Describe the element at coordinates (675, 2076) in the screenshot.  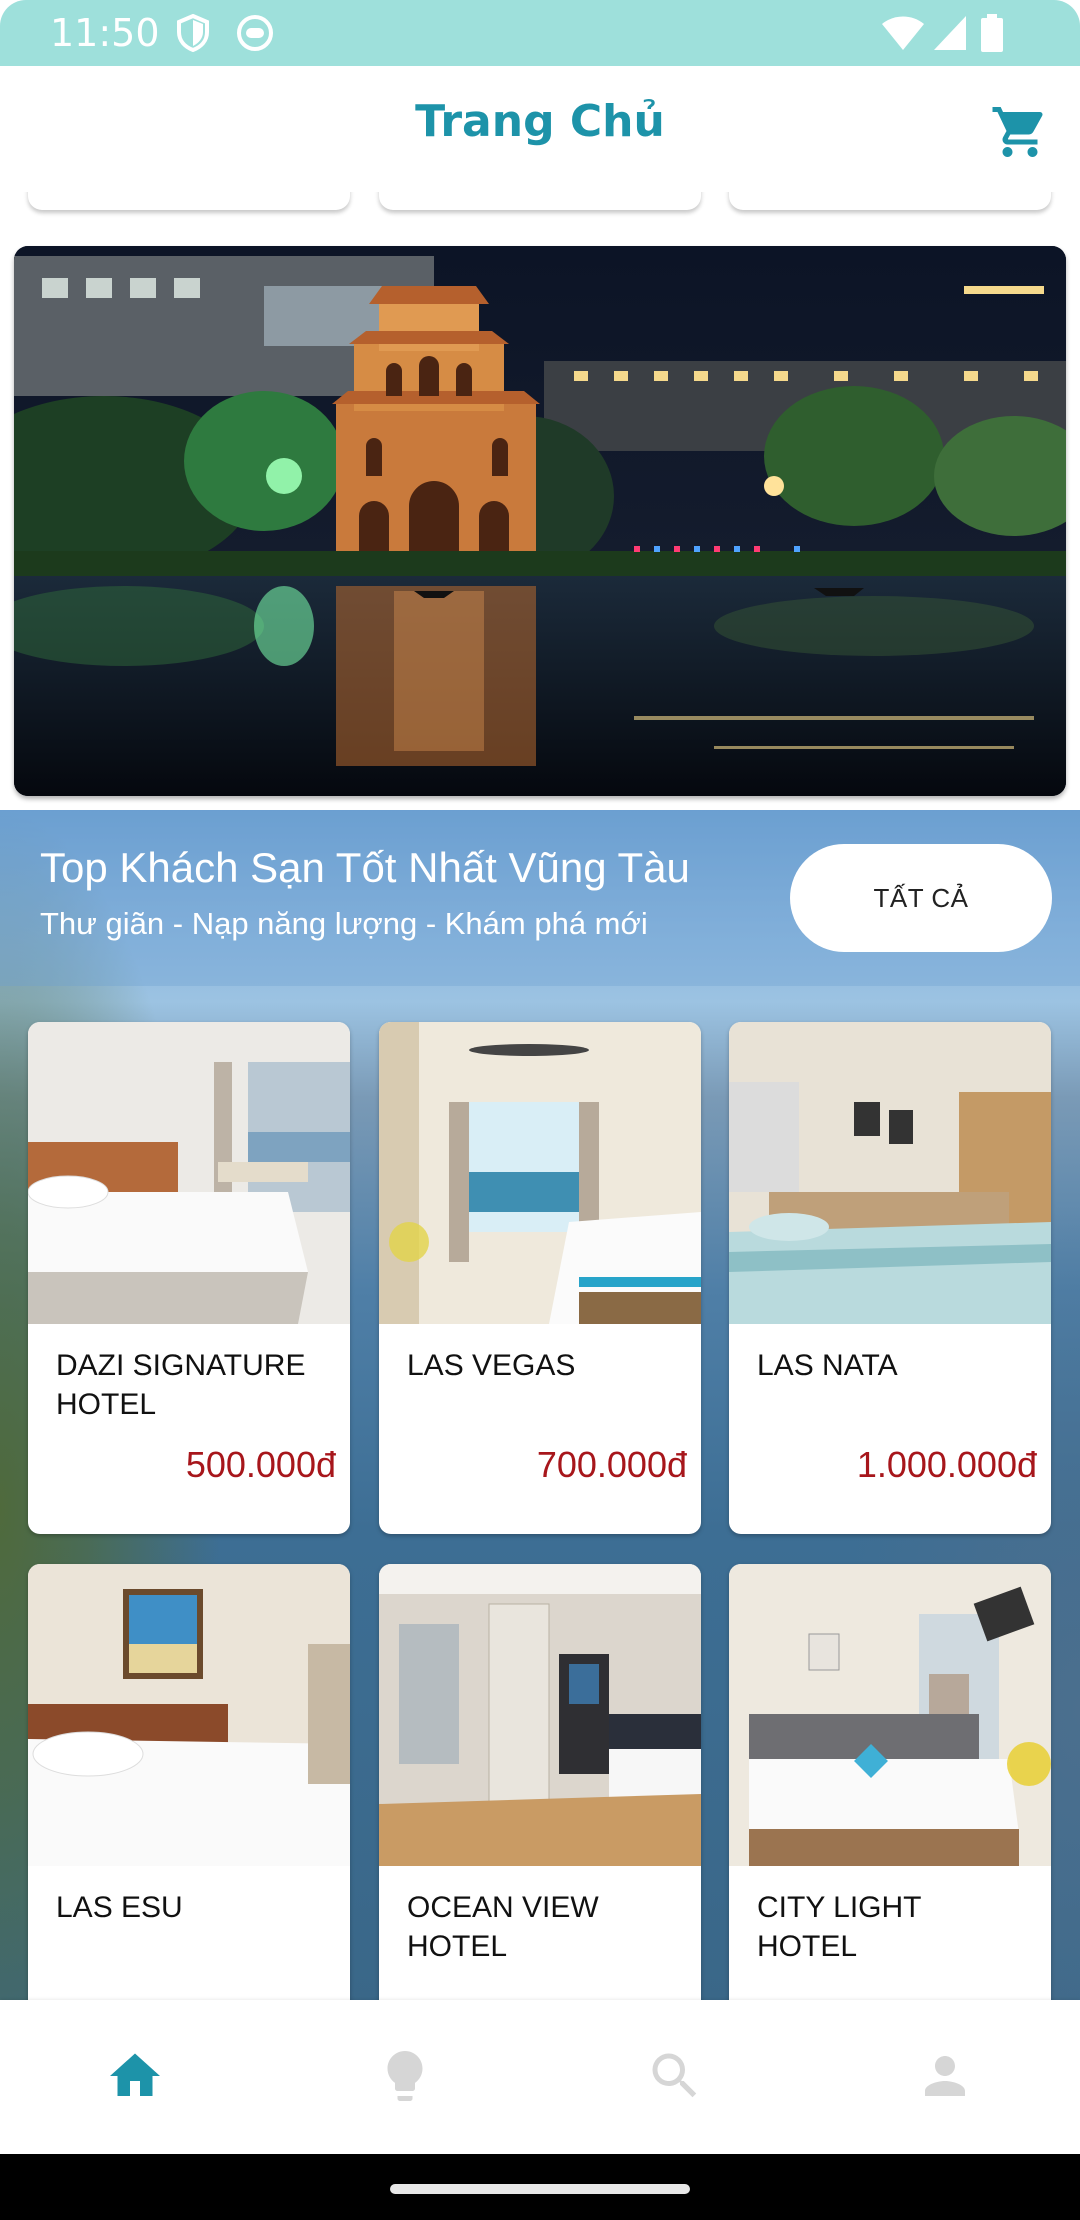
I see `search-icon` at that location.